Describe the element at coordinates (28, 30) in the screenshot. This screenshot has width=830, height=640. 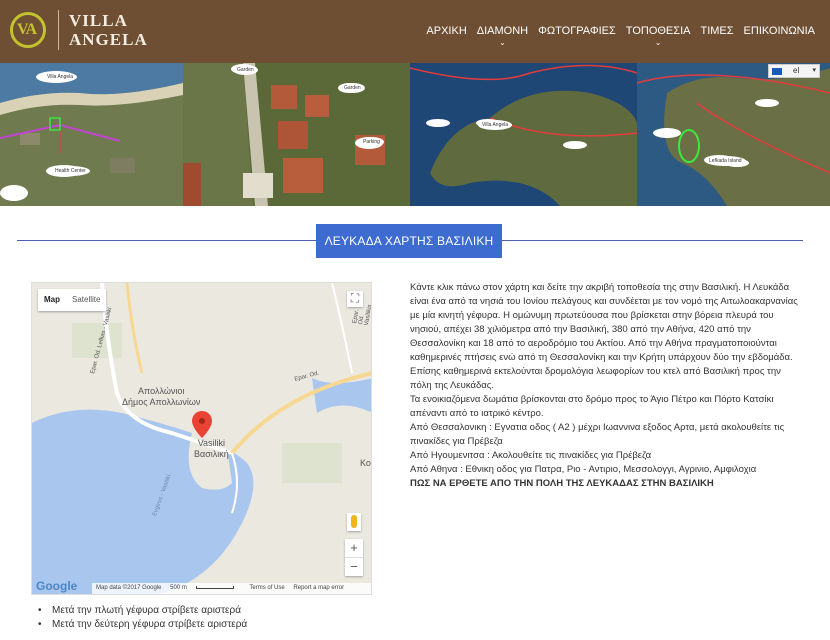
I see `logo-mark-icon: VA` at that location.